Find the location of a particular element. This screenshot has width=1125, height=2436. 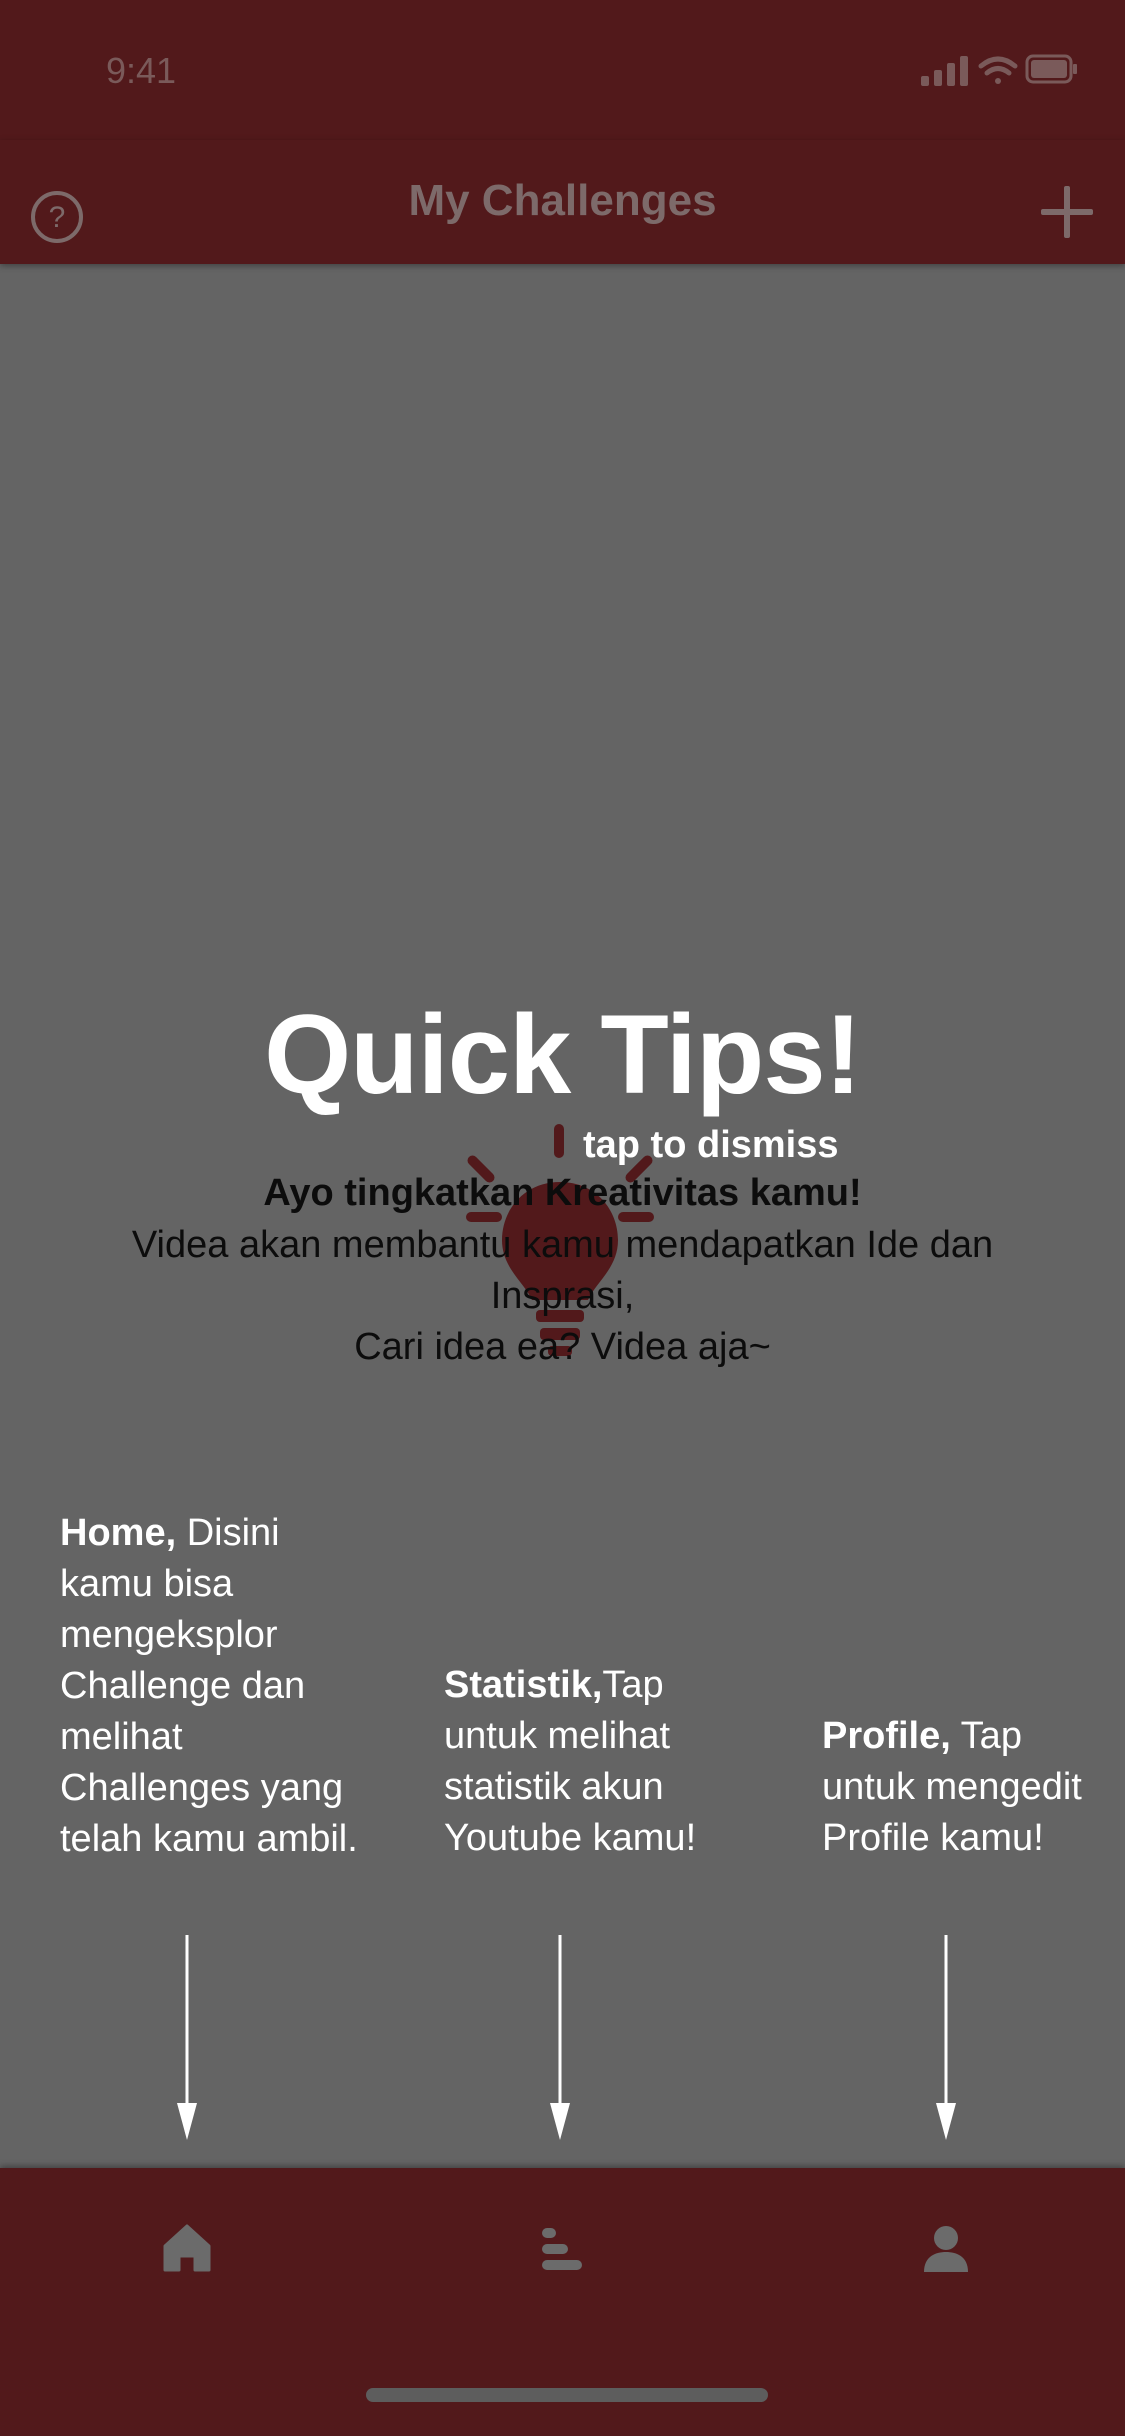

tip-home-title: Home, is located at coordinates (118, 1533).